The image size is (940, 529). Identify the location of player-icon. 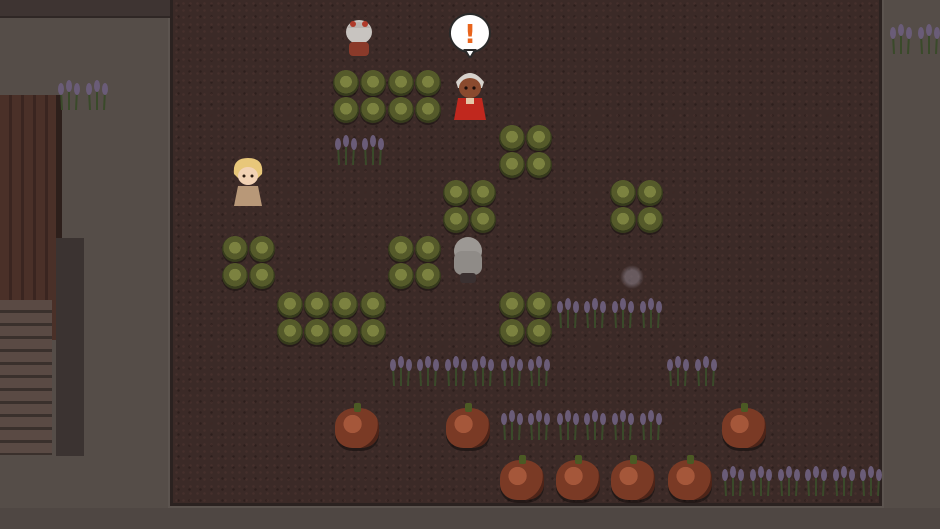
(468, 260).